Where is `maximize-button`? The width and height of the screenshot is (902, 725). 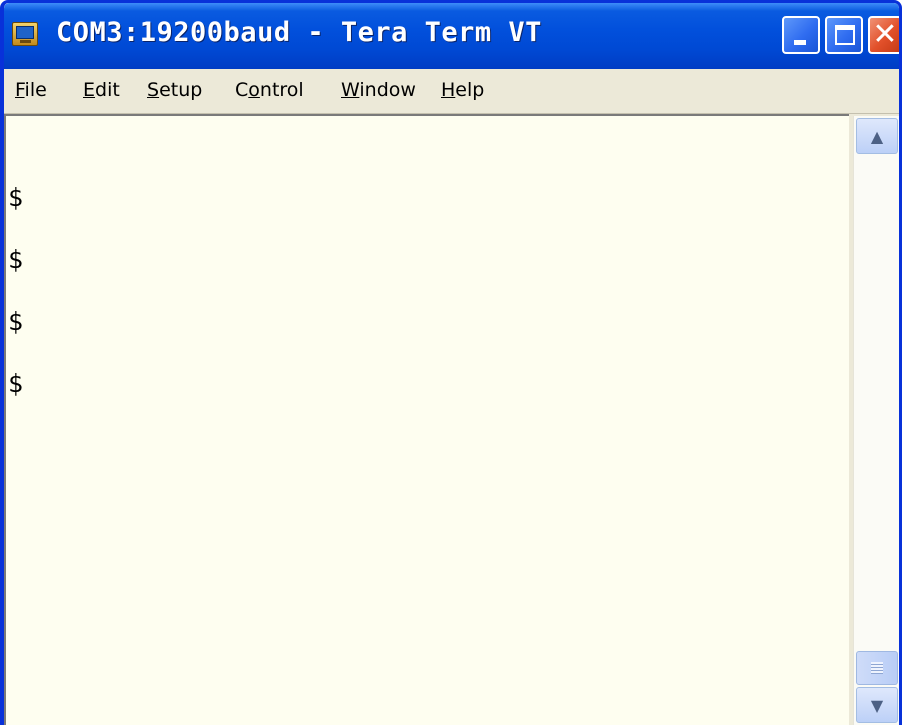 maximize-button is located at coordinates (844, 35).